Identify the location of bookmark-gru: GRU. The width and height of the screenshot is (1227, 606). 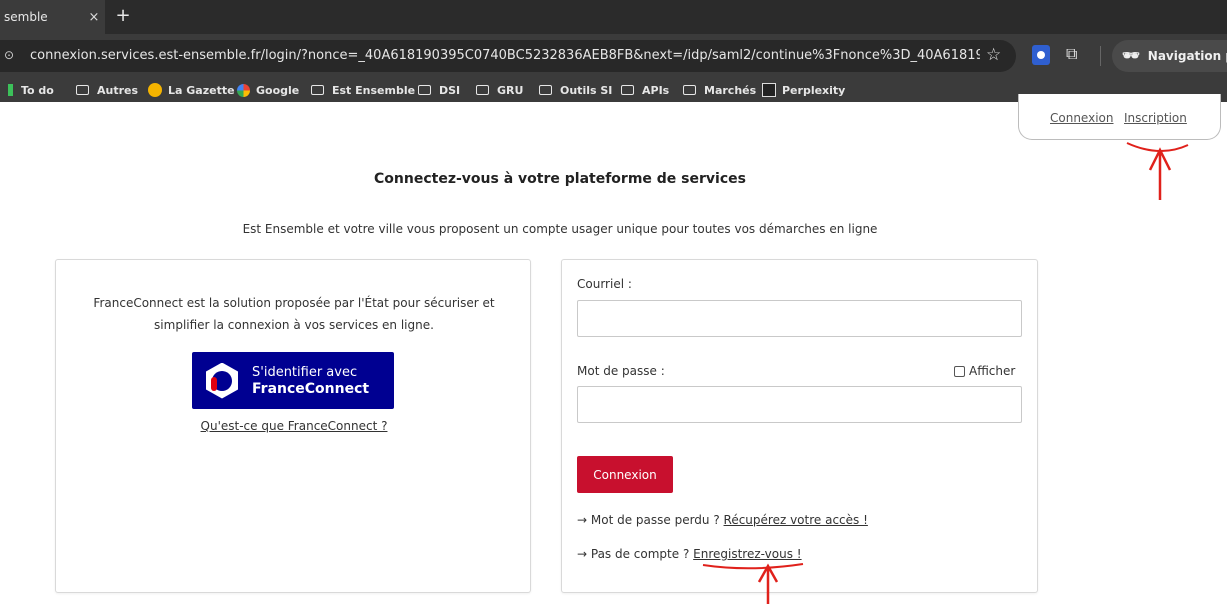
(499, 90).